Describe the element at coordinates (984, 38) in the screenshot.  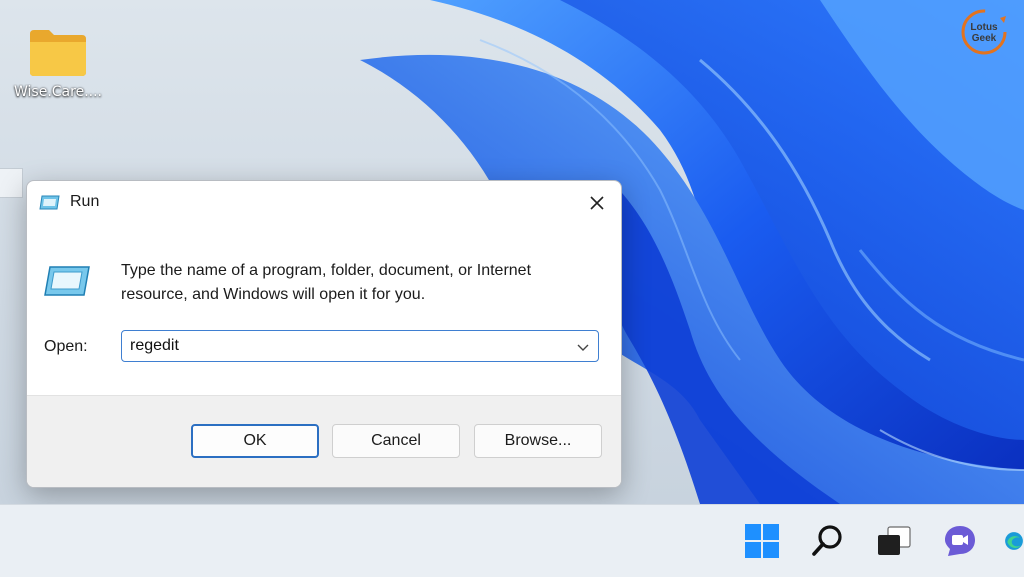
I see `watermark-line2: Geek` at that location.